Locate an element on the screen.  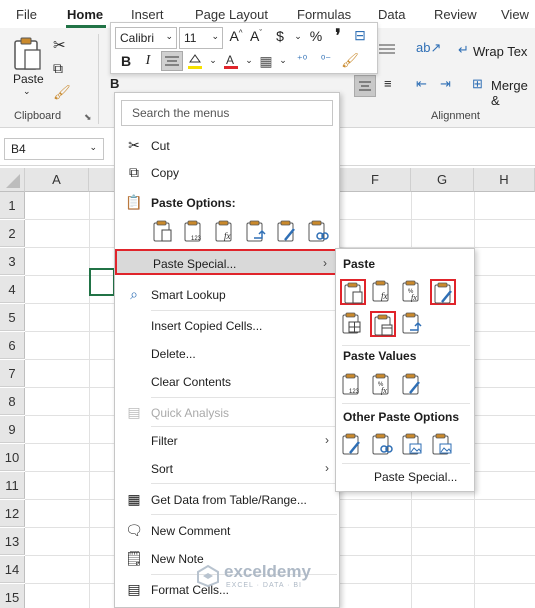
selected-cell-b4 is located at coordinates (102, 282).